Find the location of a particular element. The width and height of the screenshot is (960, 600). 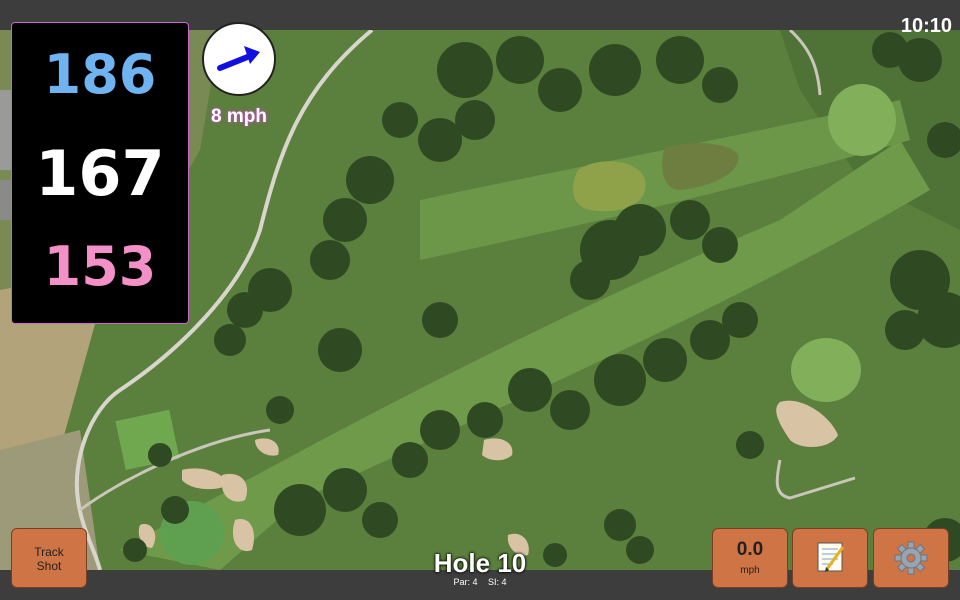

wind-speed: 8 mph is located at coordinates (239, 116).